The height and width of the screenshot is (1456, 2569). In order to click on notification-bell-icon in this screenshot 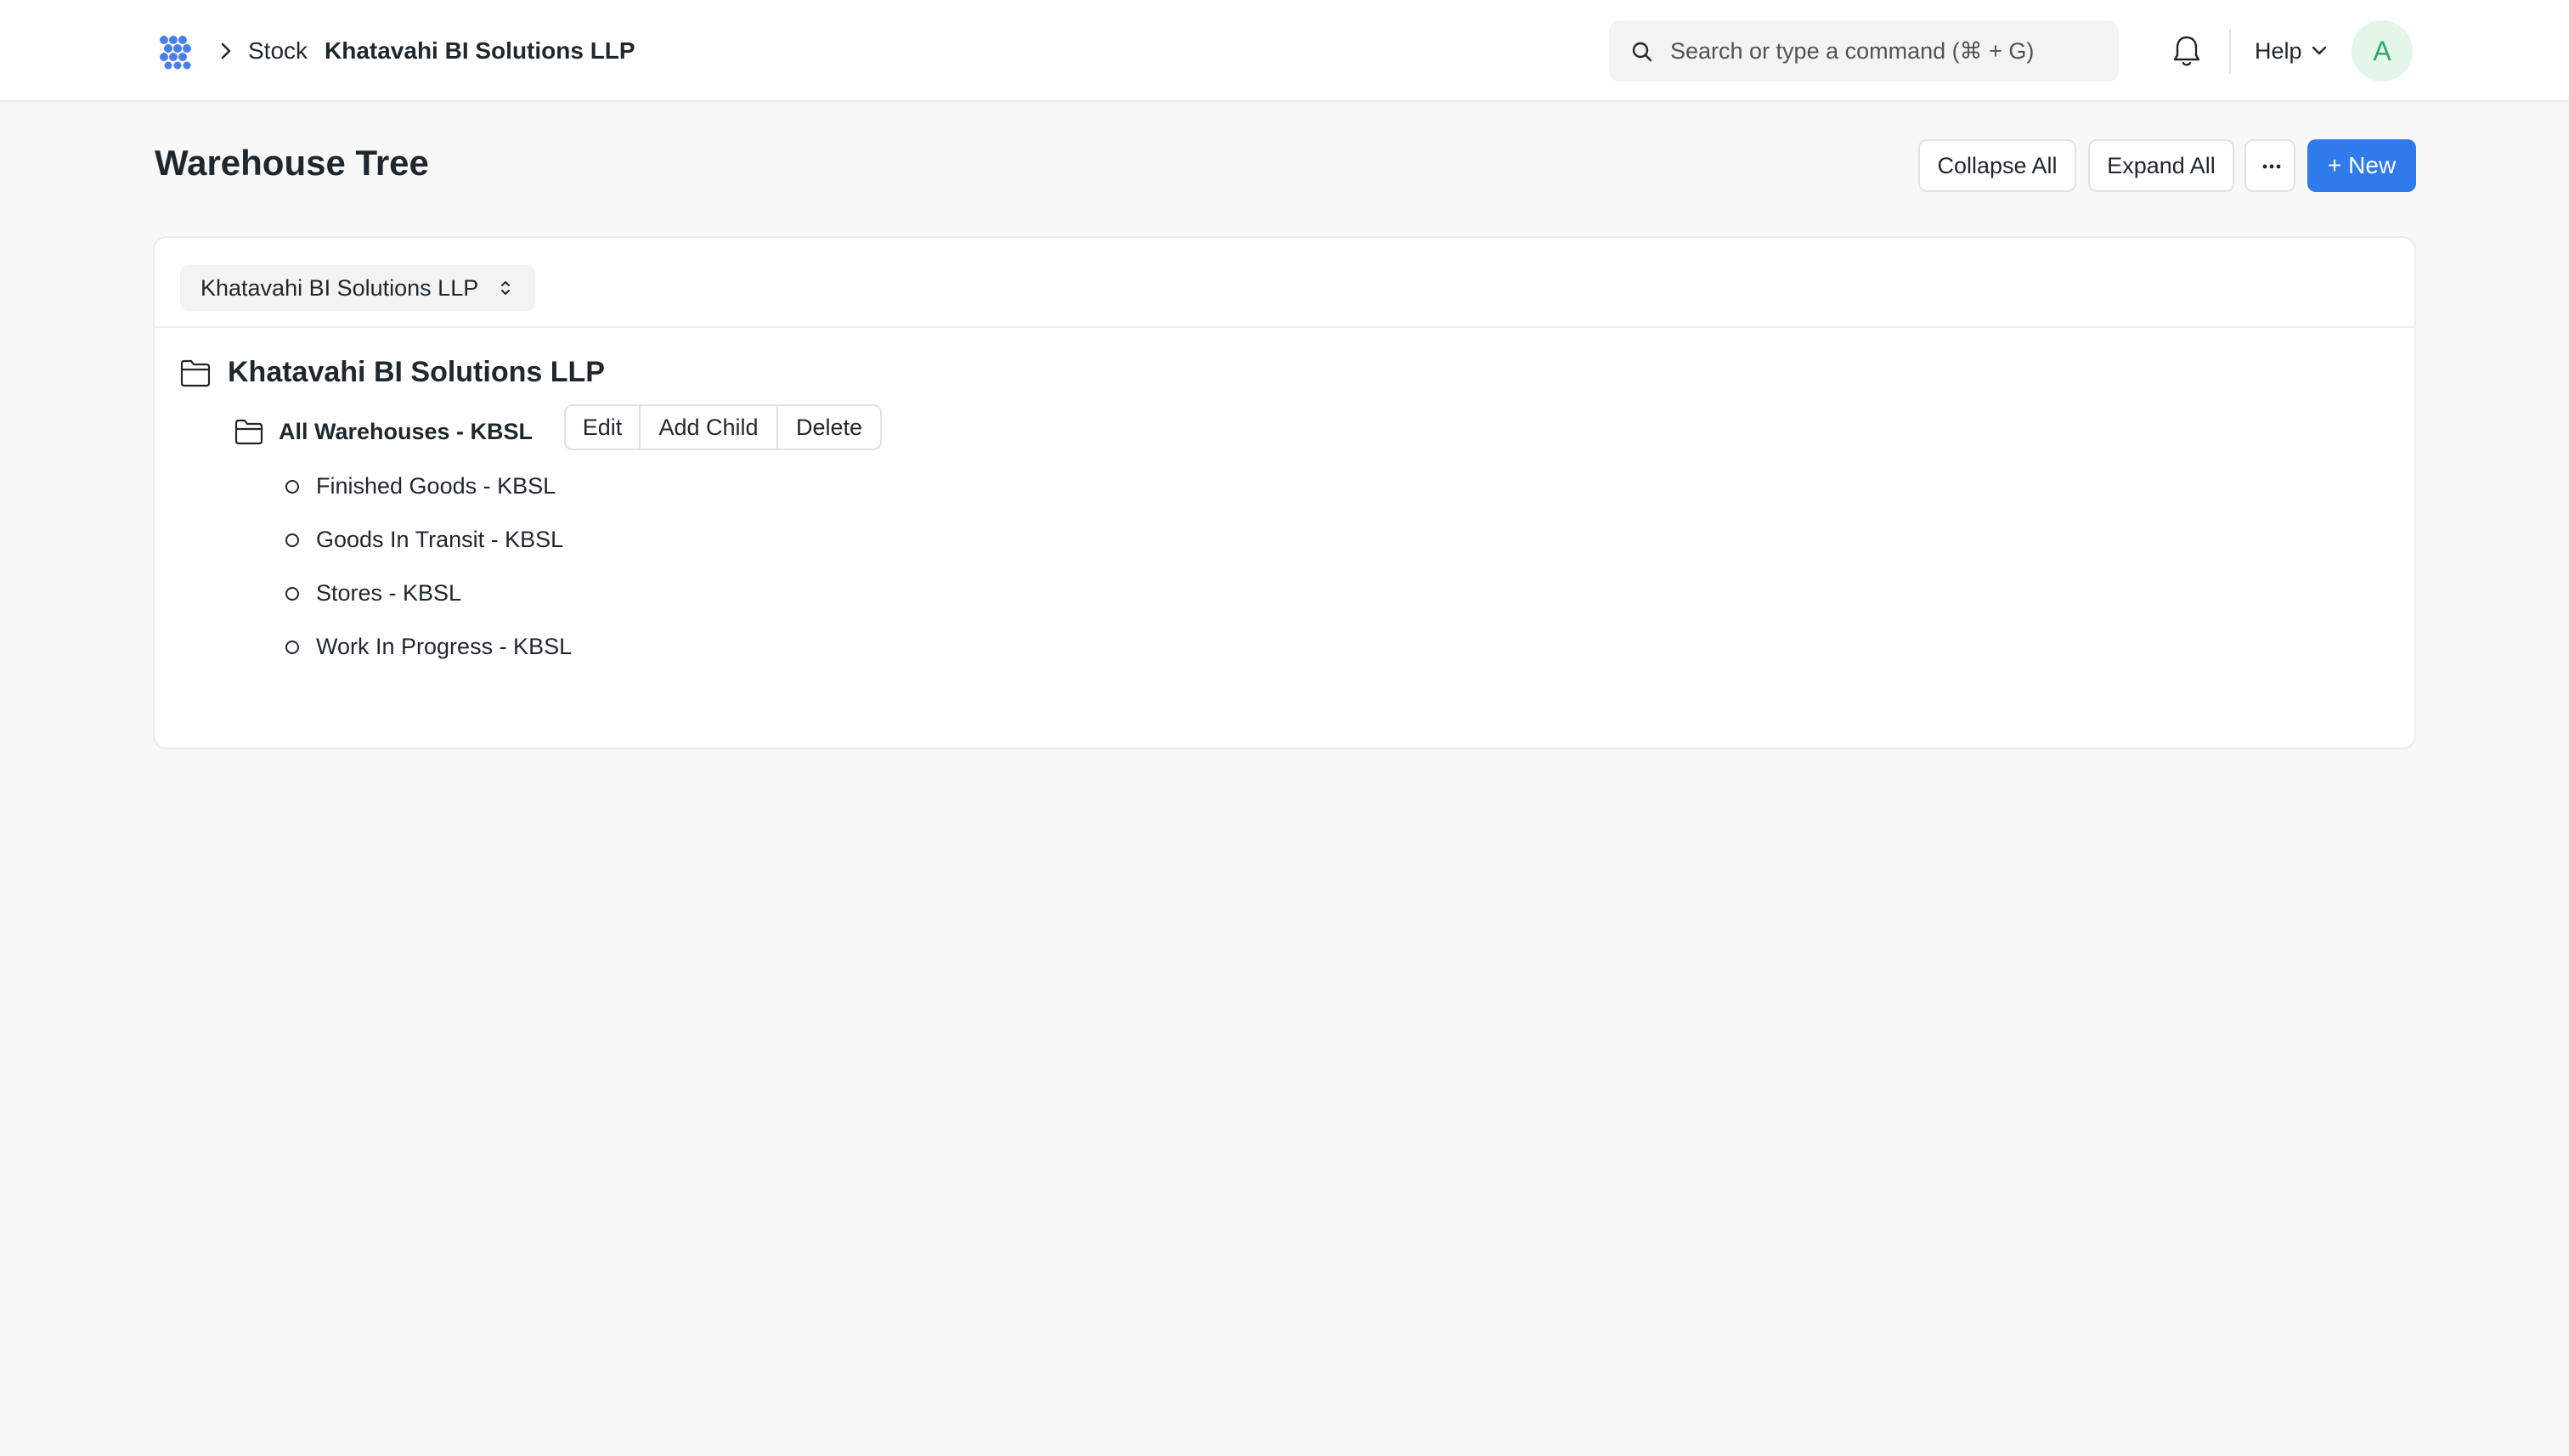, I will do `click(2187, 51)`.